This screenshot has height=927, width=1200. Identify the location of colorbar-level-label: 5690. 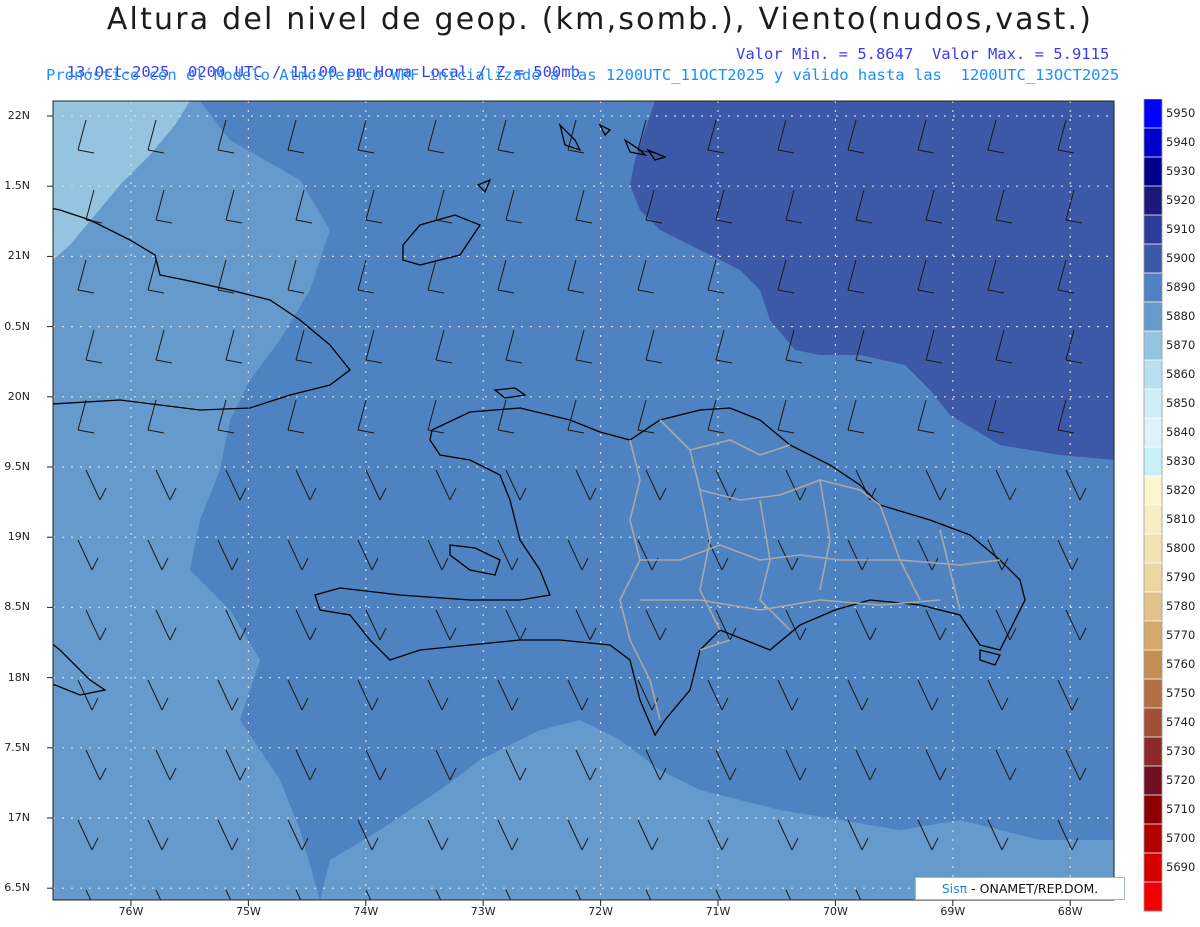
(1181, 867).